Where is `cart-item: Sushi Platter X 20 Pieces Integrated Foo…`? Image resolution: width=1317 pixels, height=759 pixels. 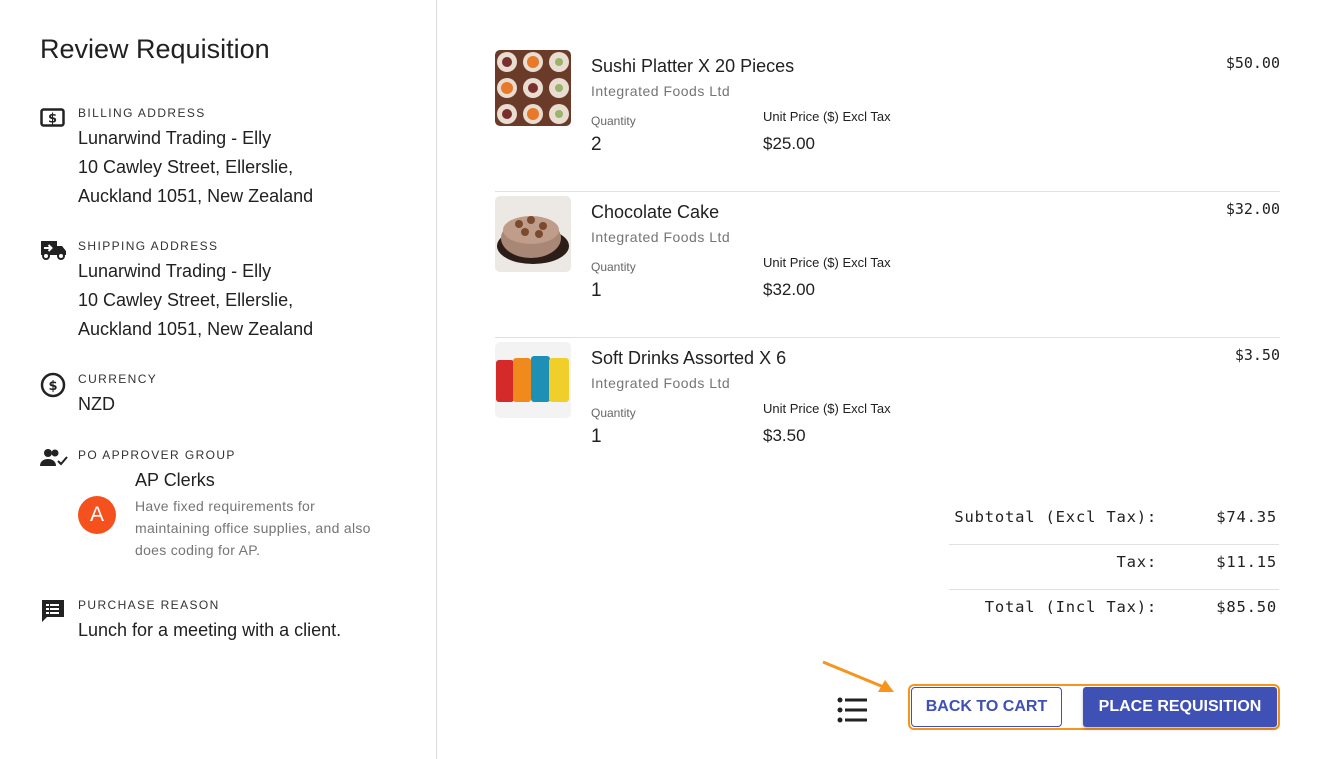 cart-item: Sushi Platter X 20 Pieces Integrated Foo… is located at coordinates (887, 119).